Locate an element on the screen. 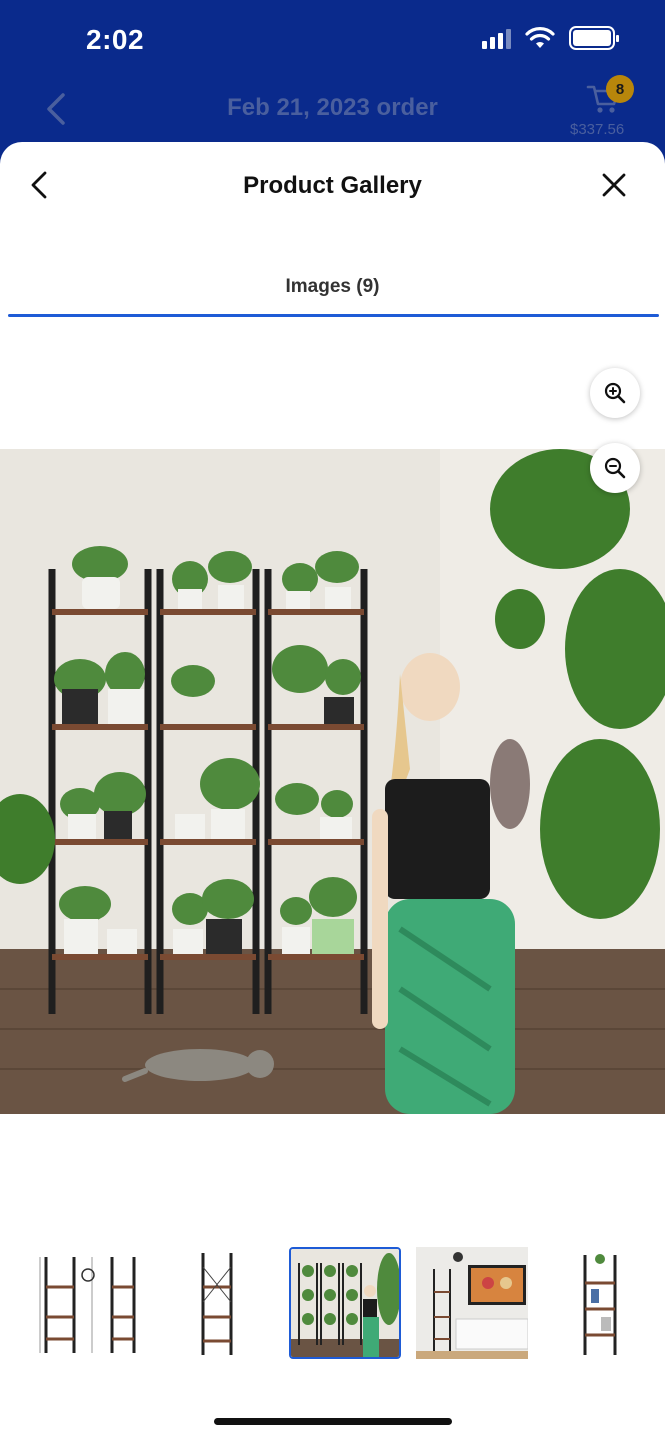 The width and height of the screenshot is (665, 1440). order-title: Feb 21, 2023 order is located at coordinates (332, 107).